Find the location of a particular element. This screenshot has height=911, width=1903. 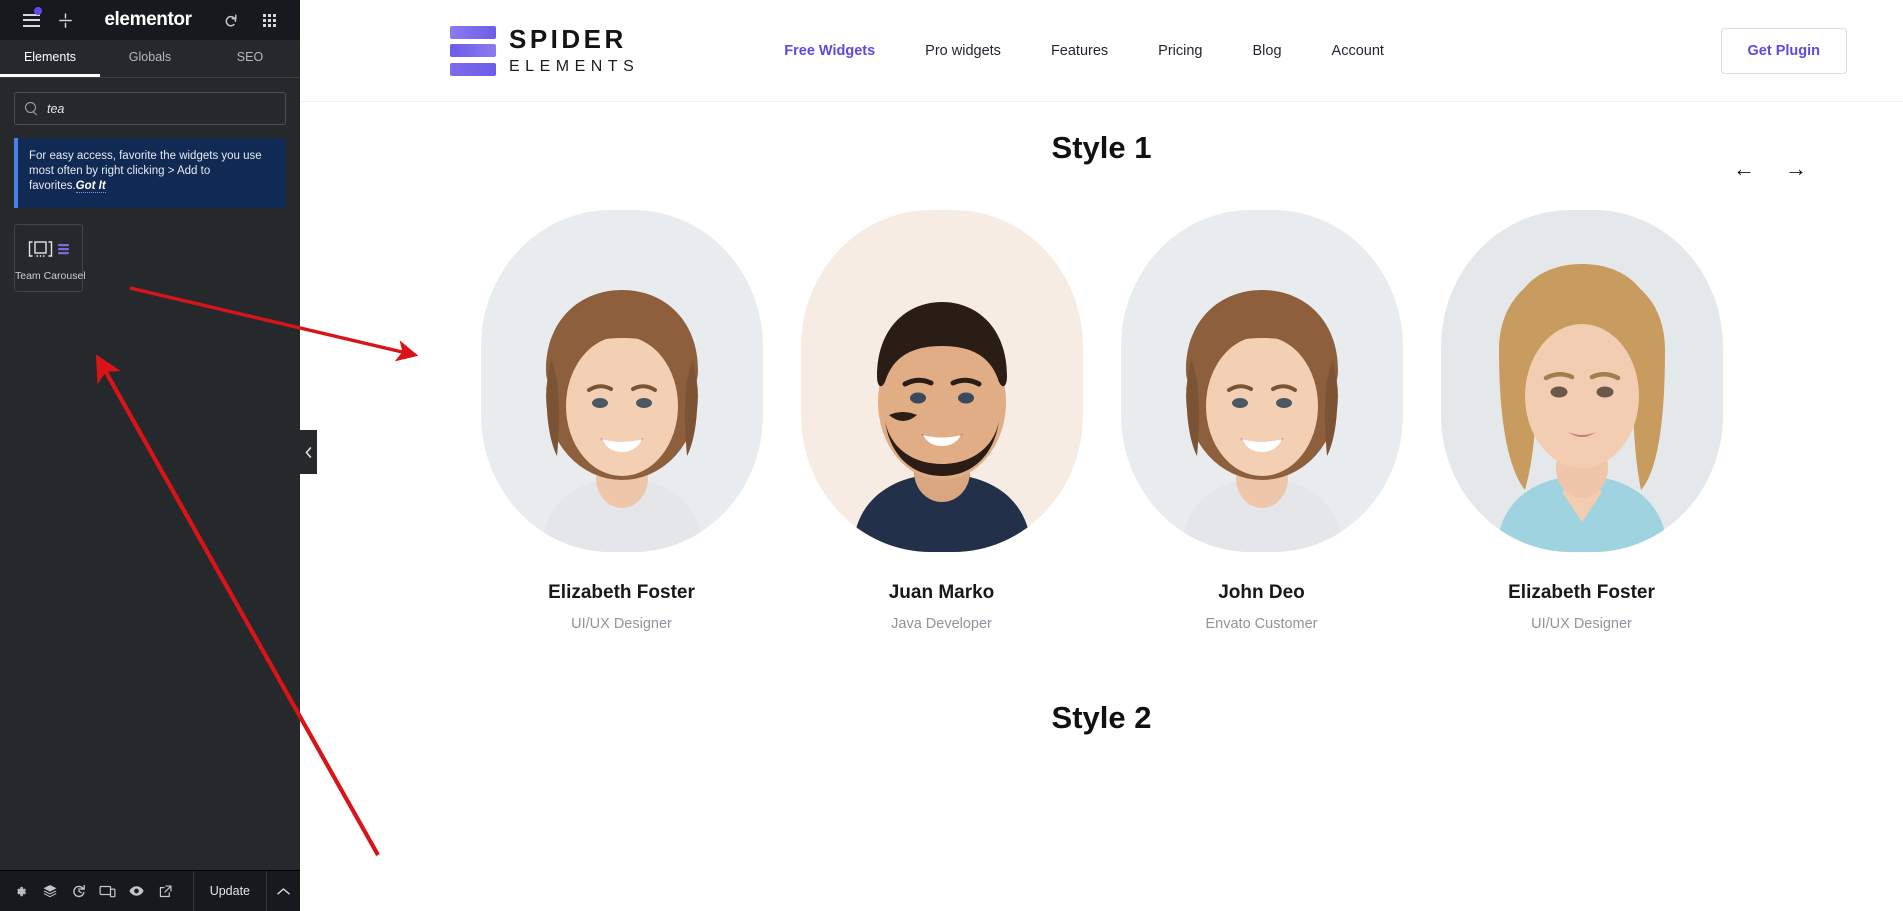

team-carousel-icon is located at coordinates (49, 250).